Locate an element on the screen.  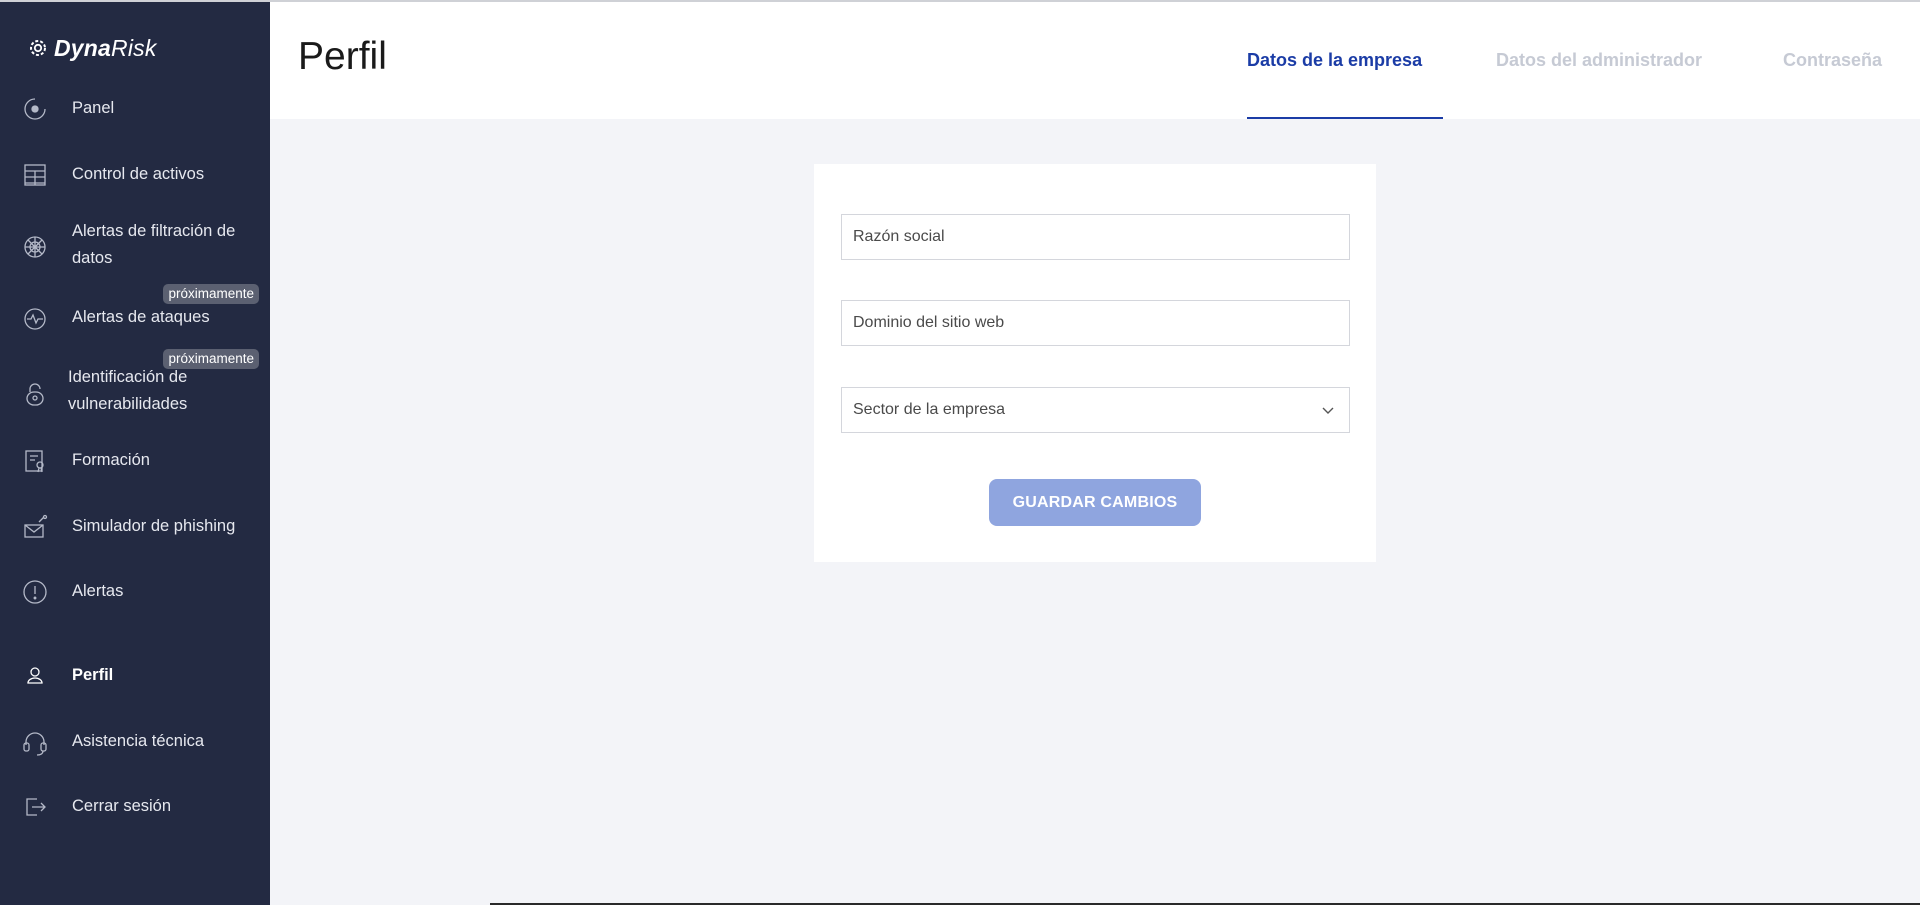
sidebar-item-label: Alertas de ataques is located at coordinates (141, 317).